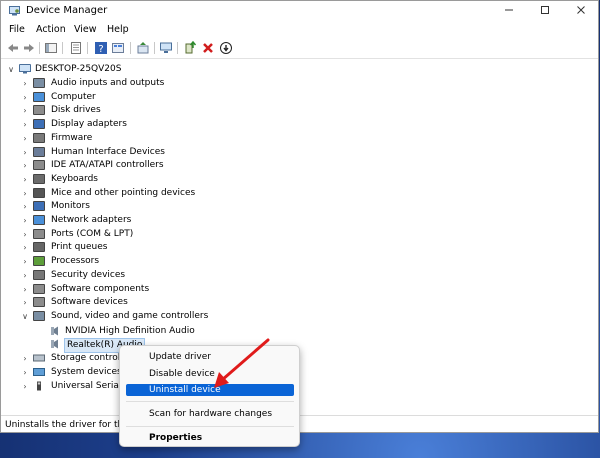  I want to click on show-hide-tree-icon, so click(51, 48).